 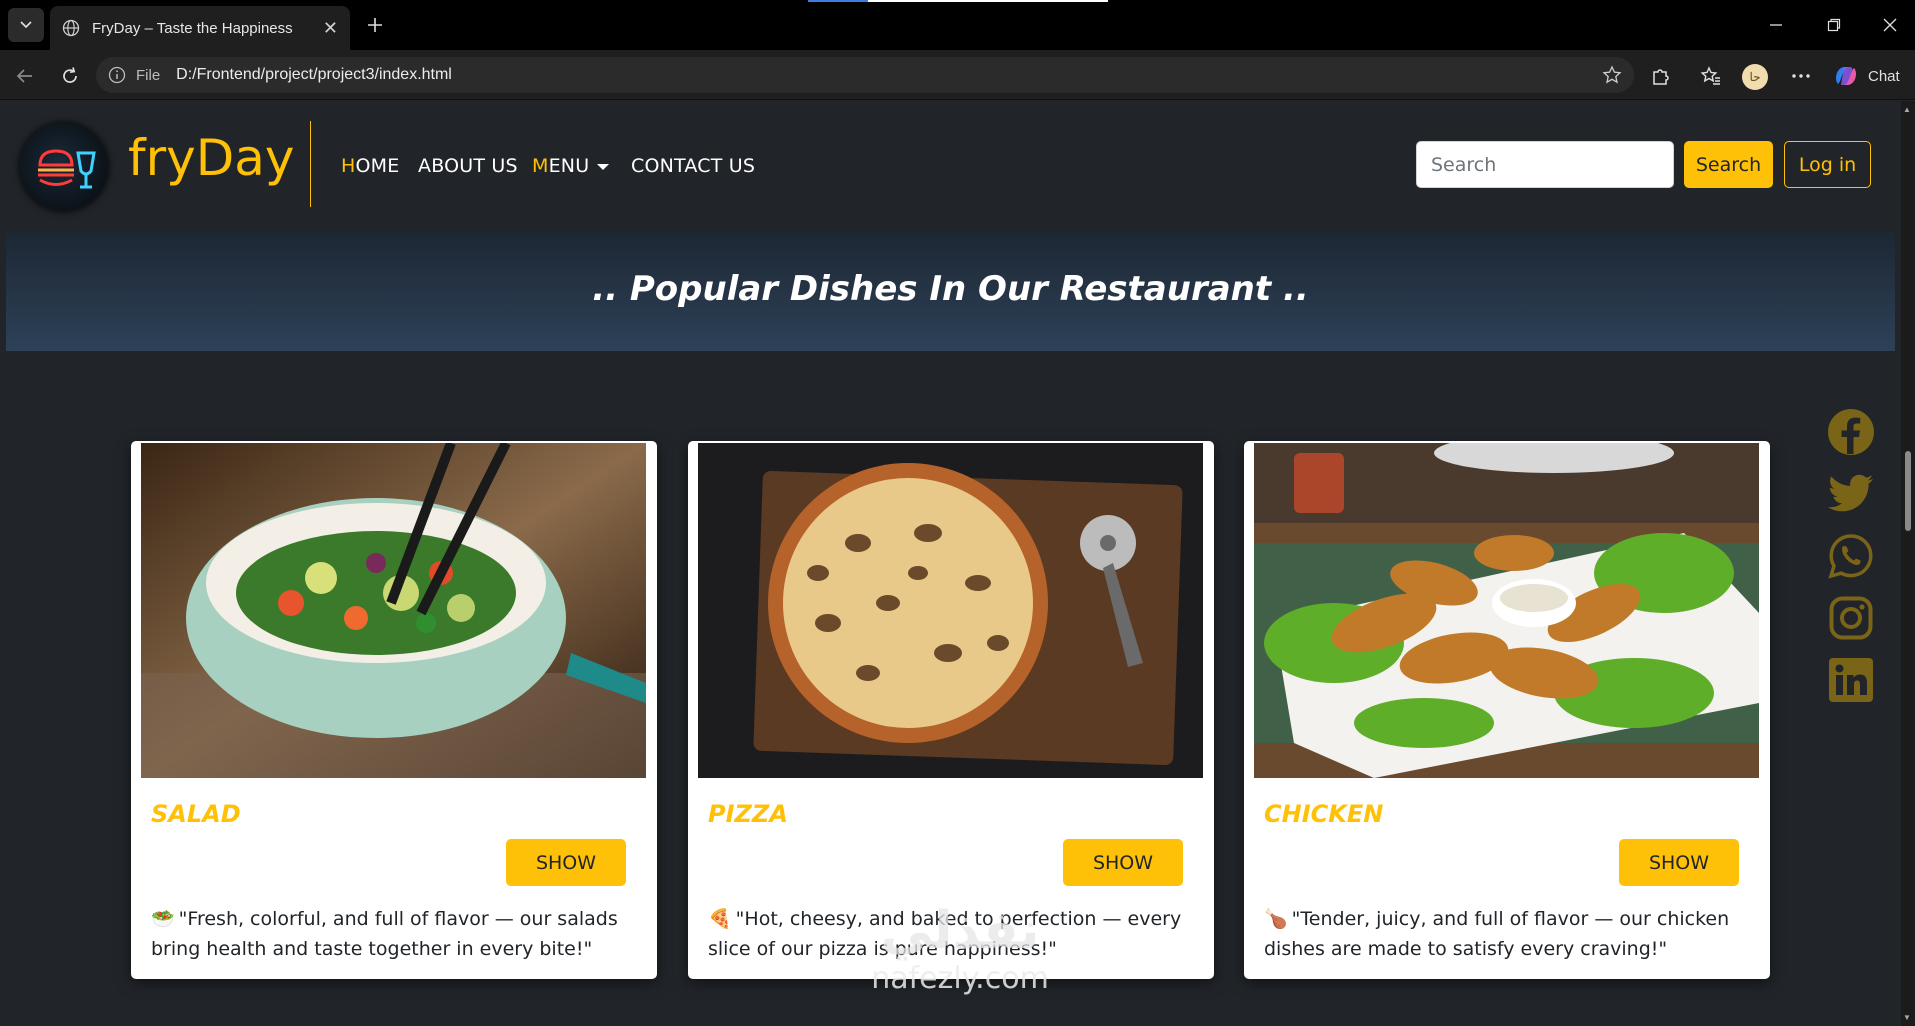 I want to click on nav-link-menu-label: ENU, so click(x=569, y=166).